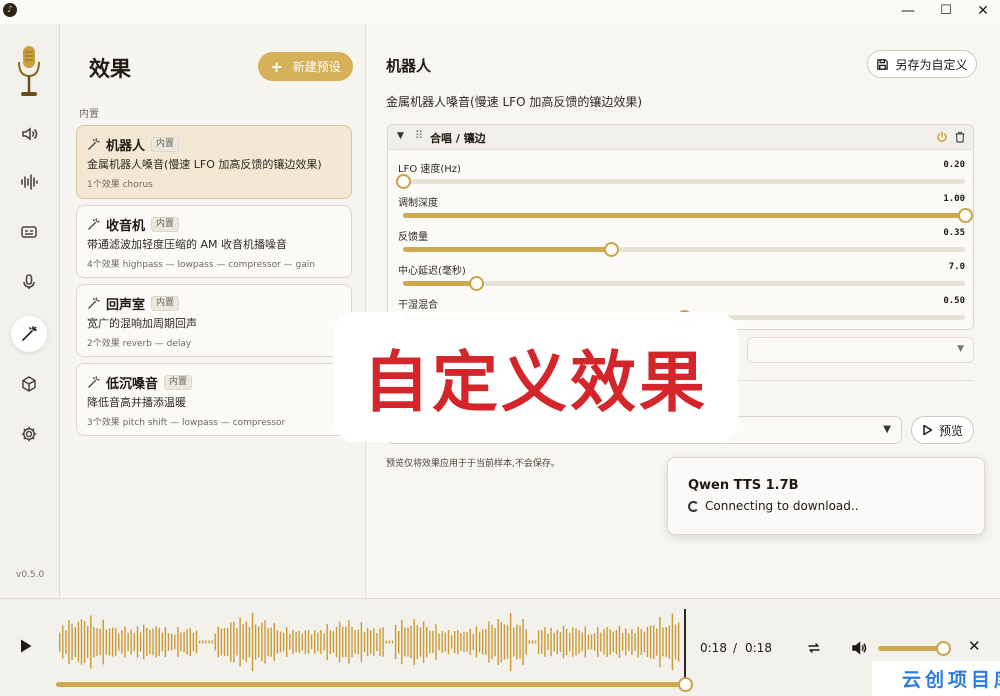  What do you see at coordinates (860, 350) in the screenshot?
I see `add-effect-select: ▼` at bounding box center [860, 350].